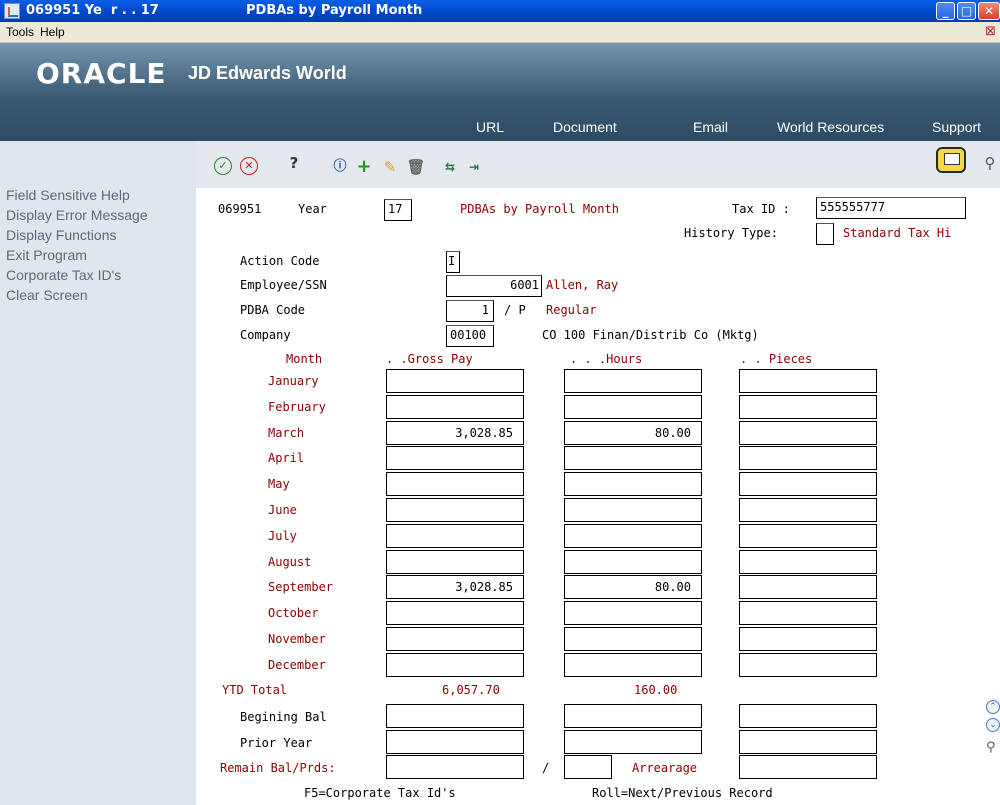 The image size is (1000, 805). What do you see at coordinates (956, 127) in the screenshot?
I see `nav-support: Support` at bounding box center [956, 127].